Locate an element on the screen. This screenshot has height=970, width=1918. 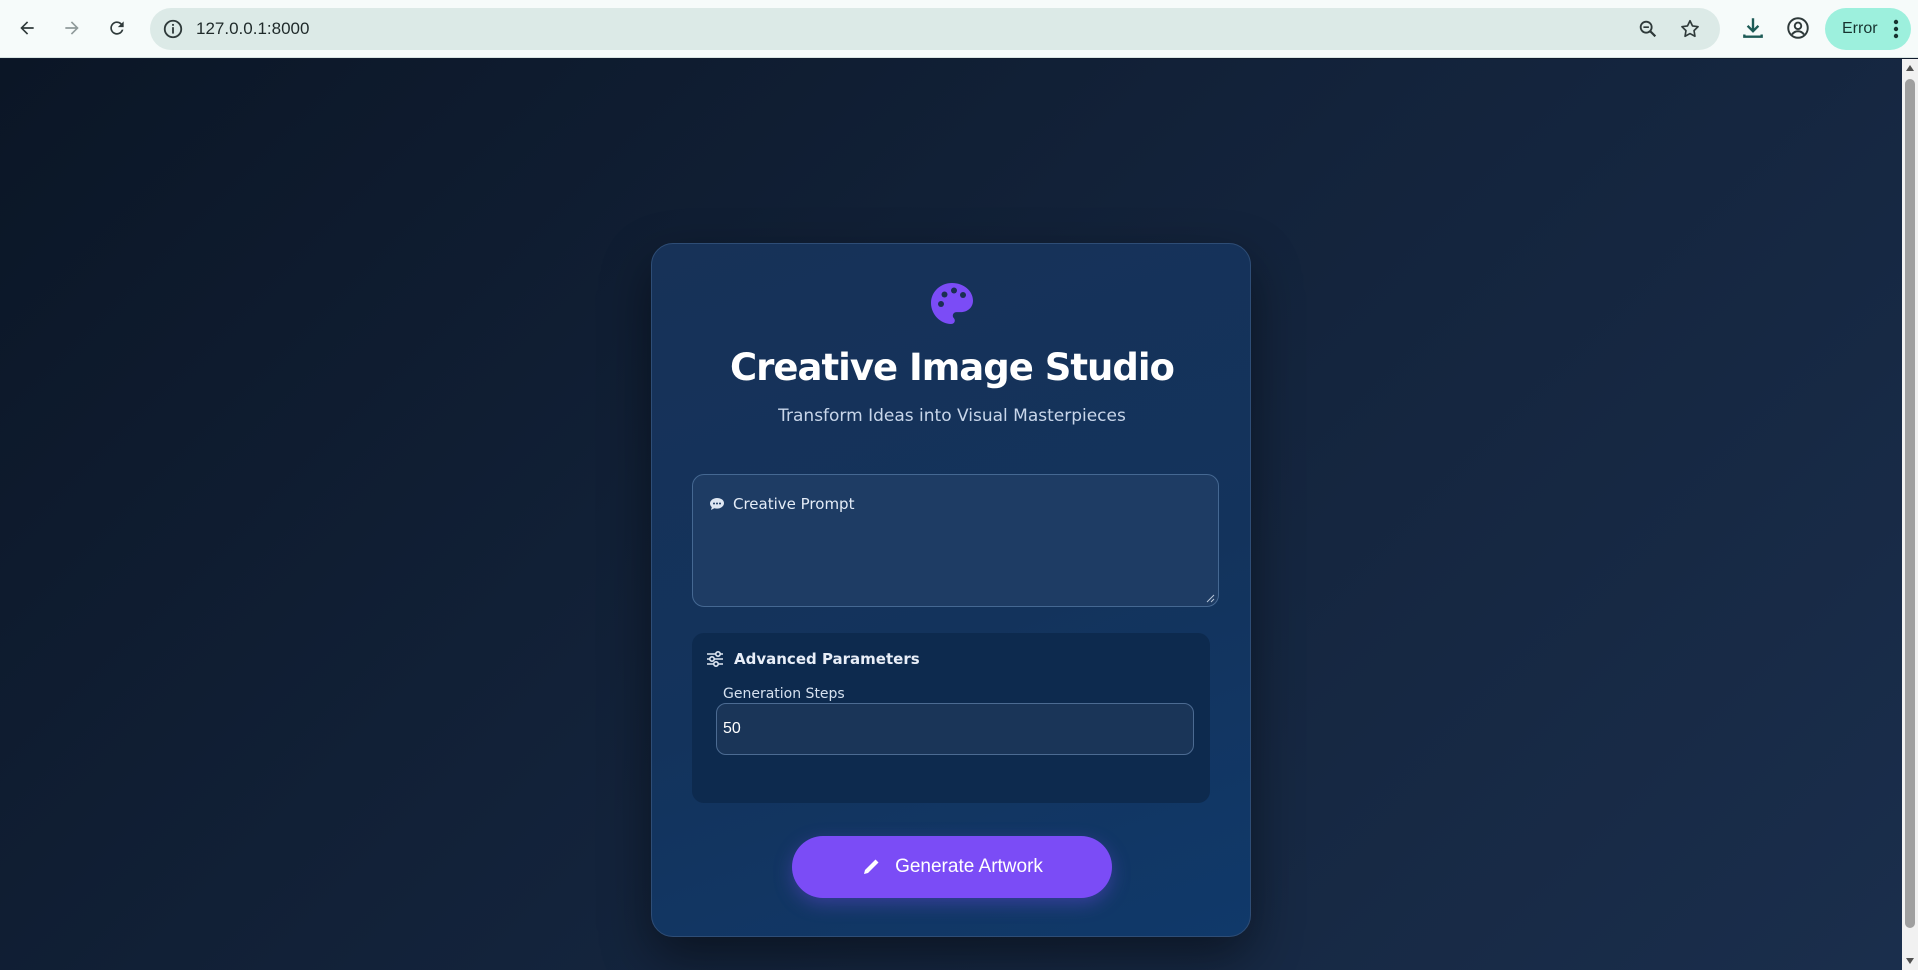
generate-artwork-button: Generate Artwork is located at coordinates (952, 867).